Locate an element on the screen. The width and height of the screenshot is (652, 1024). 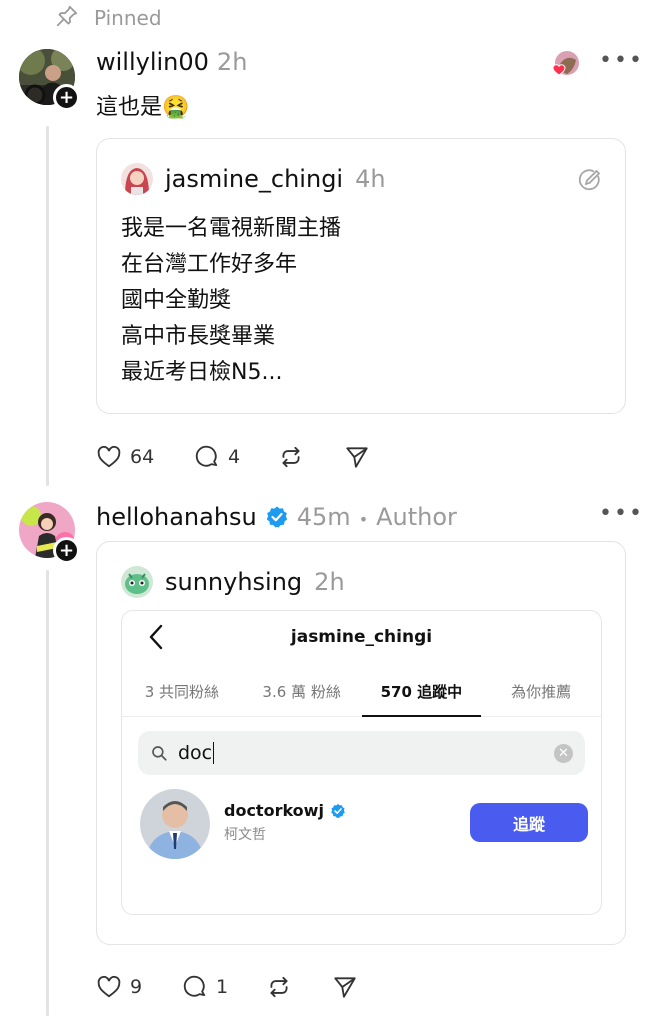
post-actions: 64 4 is located at coordinates (233, 457).